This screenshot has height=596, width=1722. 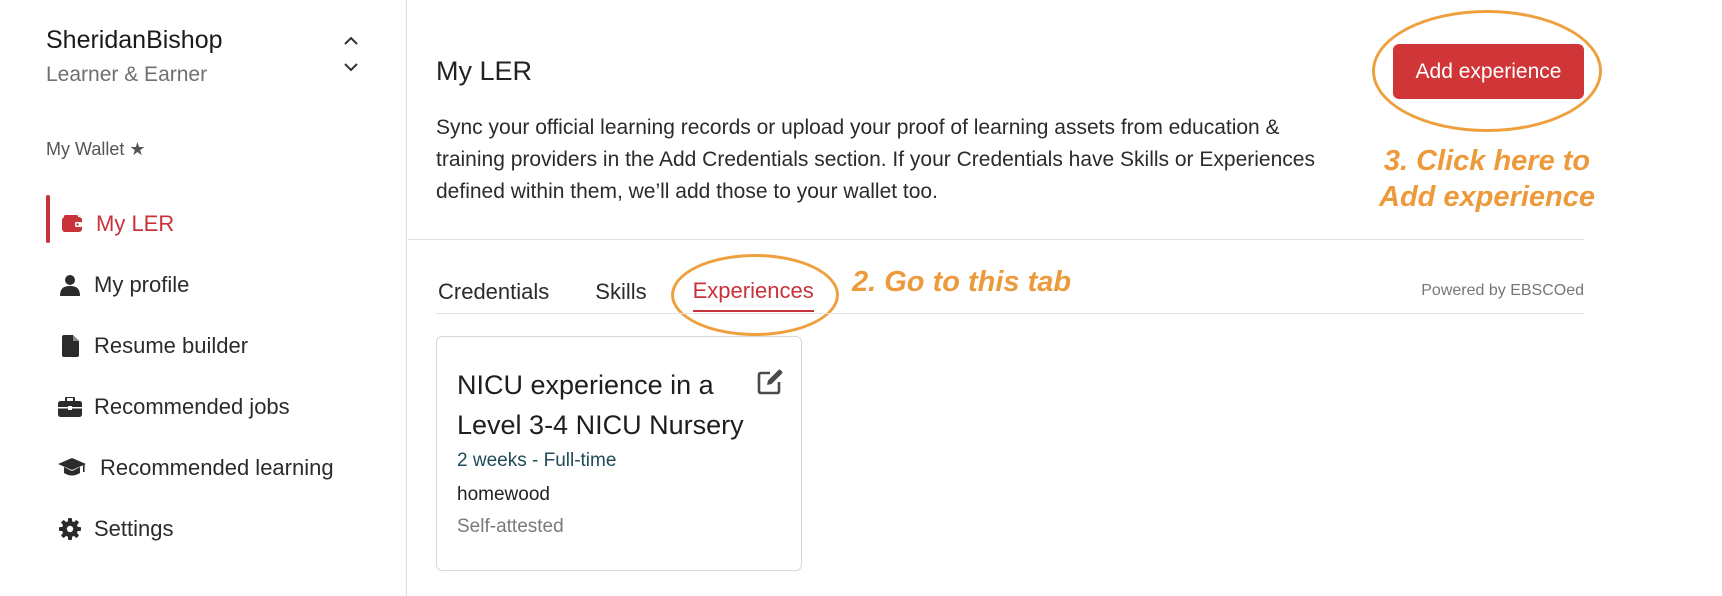 I want to click on graduation-cap-icon, so click(x=72, y=468).